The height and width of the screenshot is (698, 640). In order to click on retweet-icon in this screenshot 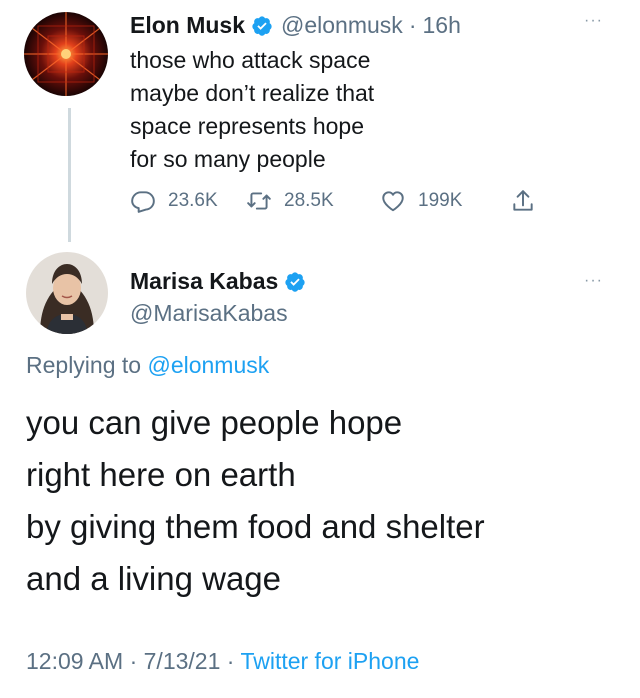, I will do `click(259, 201)`.